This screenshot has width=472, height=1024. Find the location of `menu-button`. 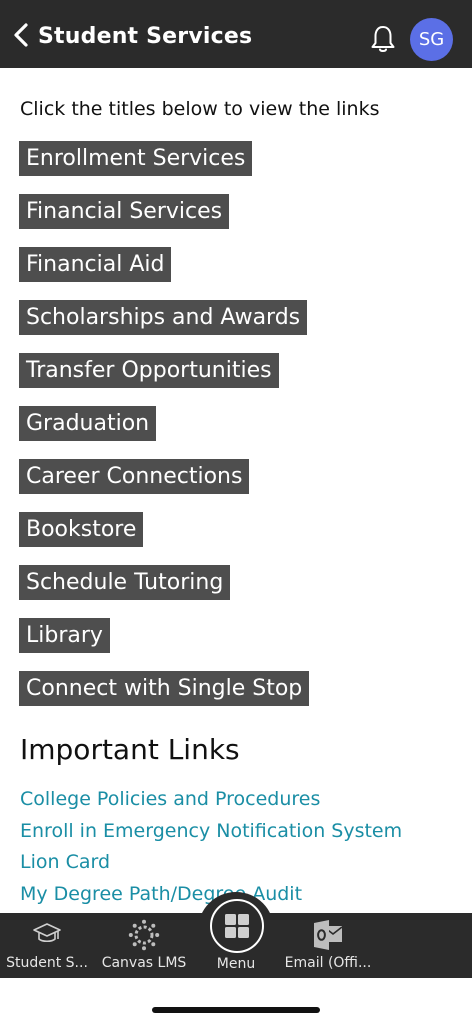

menu-button is located at coordinates (237, 926).